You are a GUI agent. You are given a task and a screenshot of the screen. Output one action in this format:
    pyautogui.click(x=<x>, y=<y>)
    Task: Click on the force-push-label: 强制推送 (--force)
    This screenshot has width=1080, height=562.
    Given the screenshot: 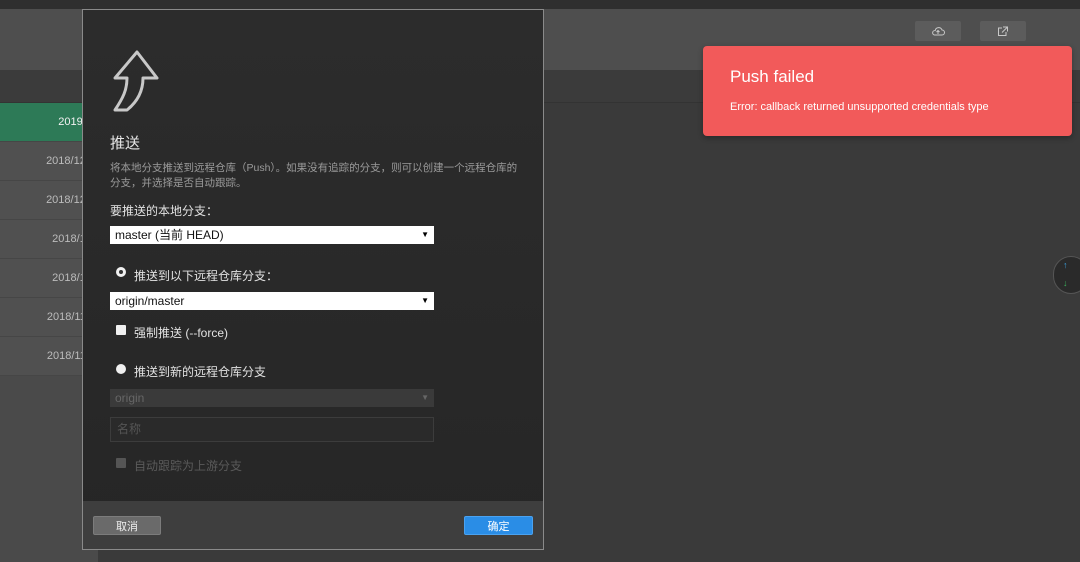 What is the action you would take?
    pyautogui.click(x=181, y=333)
    